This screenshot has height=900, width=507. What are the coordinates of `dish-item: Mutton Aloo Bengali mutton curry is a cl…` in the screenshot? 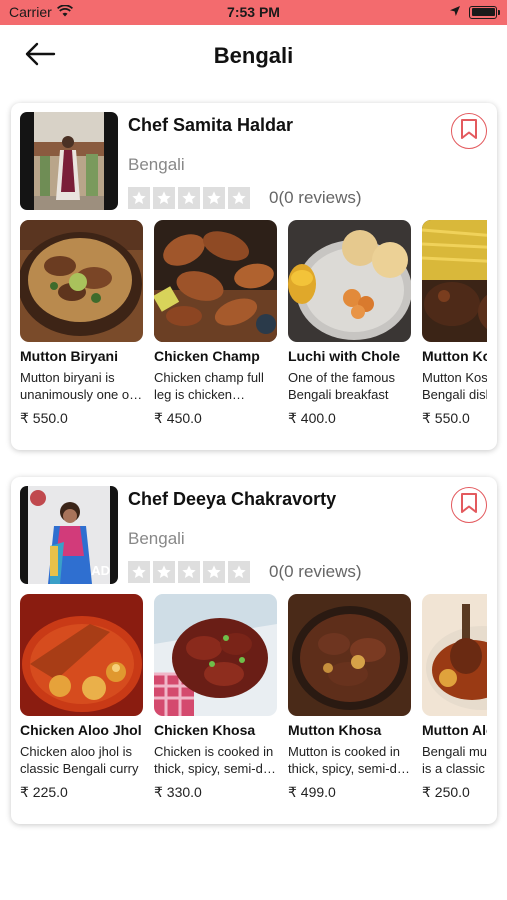 It's located at (454, 701).